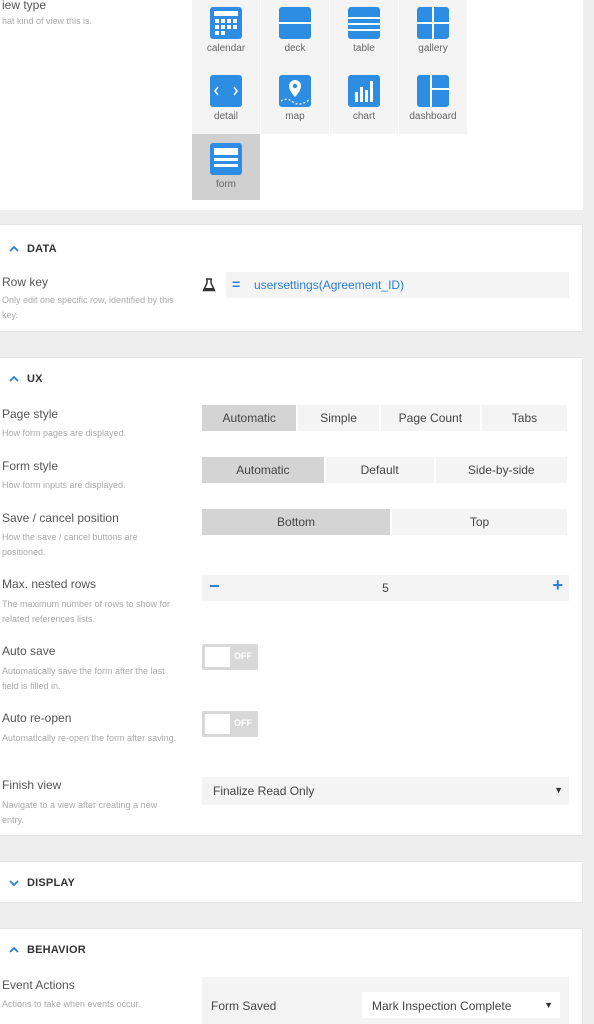 This screenshot has width=594, height=1024. What do you see at coordinates (295, 116) in the screenshot?
I see `view-type-map-label: map` at bounding box center [295, 116].